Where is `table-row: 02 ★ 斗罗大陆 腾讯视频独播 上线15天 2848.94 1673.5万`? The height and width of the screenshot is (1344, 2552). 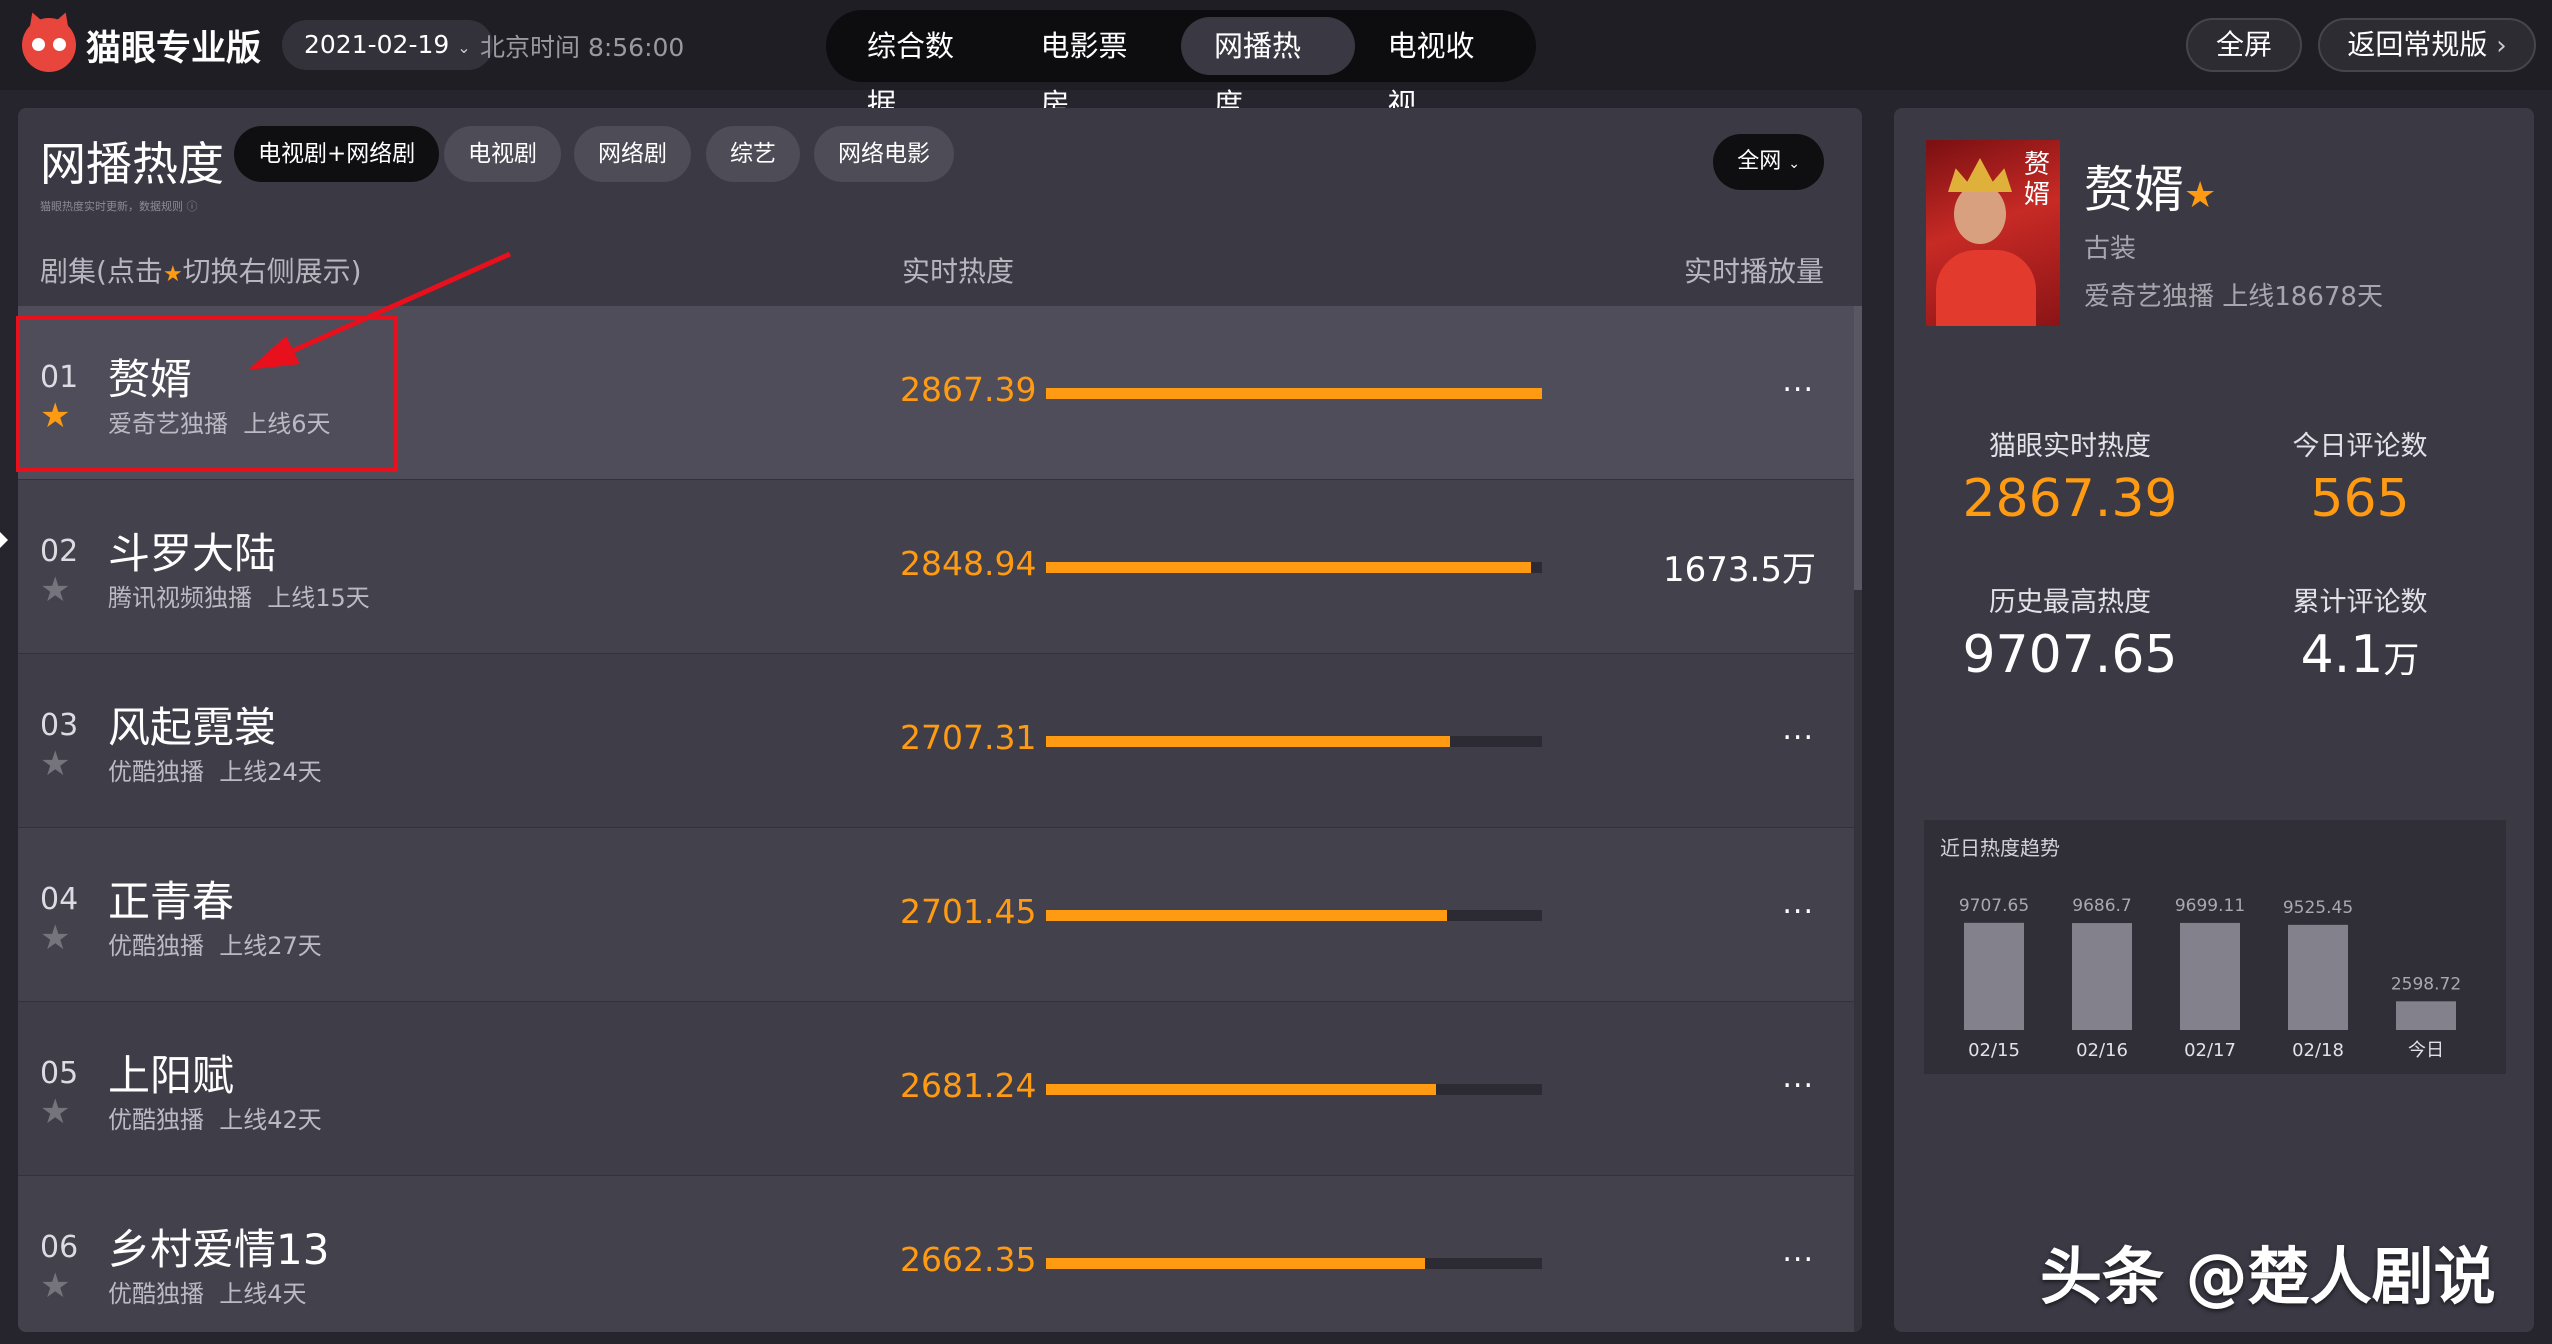 table-row: 02 ★ 斗罗大陆 腾讯视频独播 上线15天 2848.94 1673.5万 is located at coordinates (940, 567).